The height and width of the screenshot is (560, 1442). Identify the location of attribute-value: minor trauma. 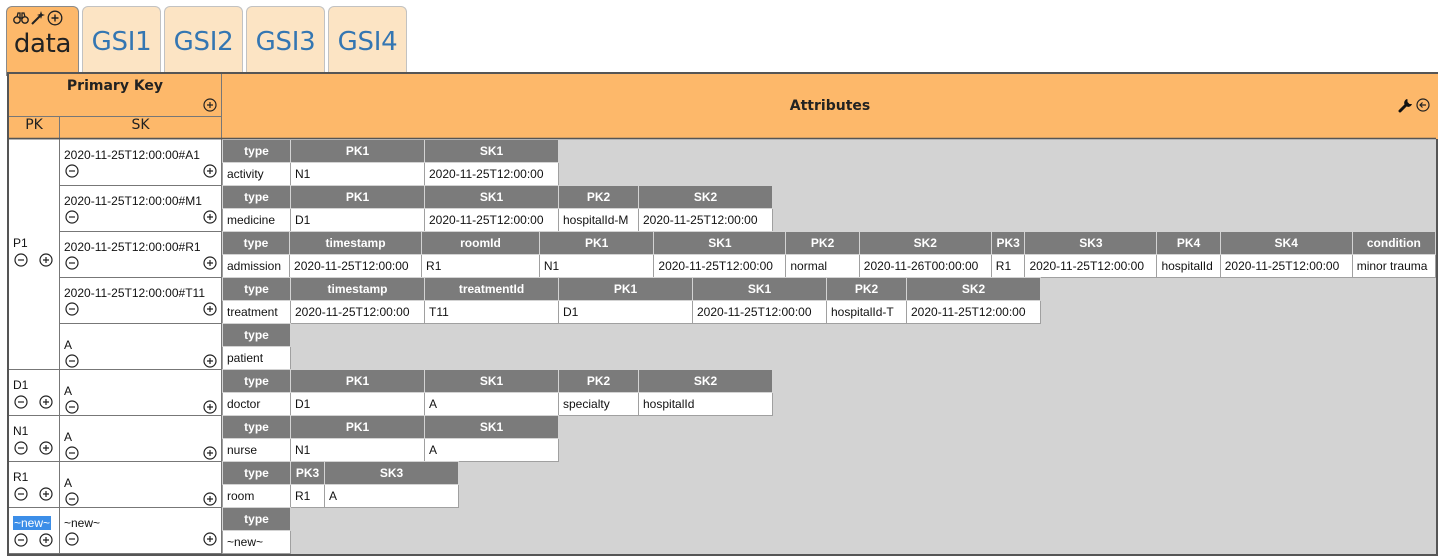
(1394, 266).